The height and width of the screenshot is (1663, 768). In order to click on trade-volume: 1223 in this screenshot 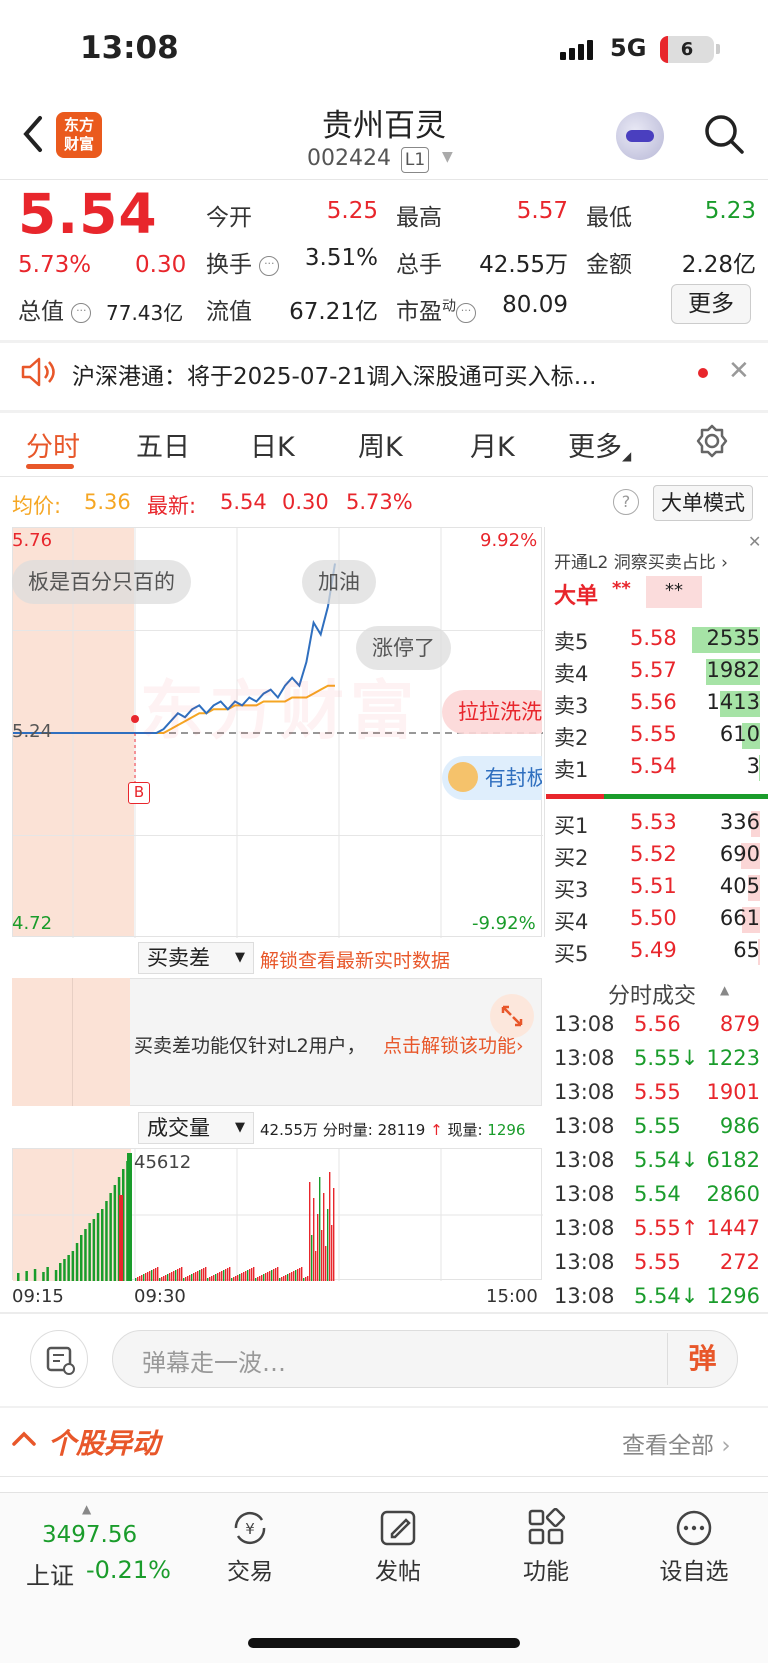, I will do `click(733, 1058)`.